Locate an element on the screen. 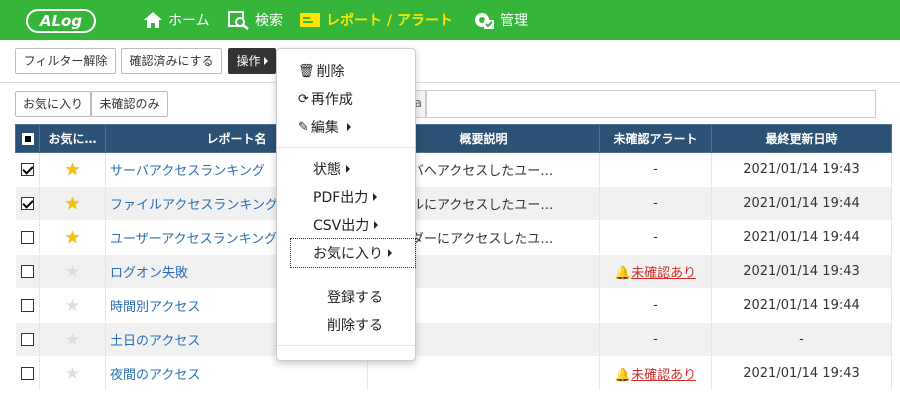 The width and height of the screenshot is (900, 393). unconfirmed-only-button: 未確認のみ is located at coordinates (129, 104).